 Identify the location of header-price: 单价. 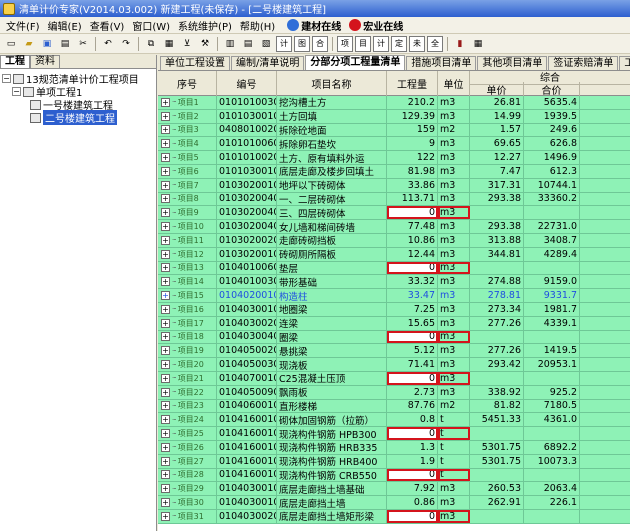
(497, 89).